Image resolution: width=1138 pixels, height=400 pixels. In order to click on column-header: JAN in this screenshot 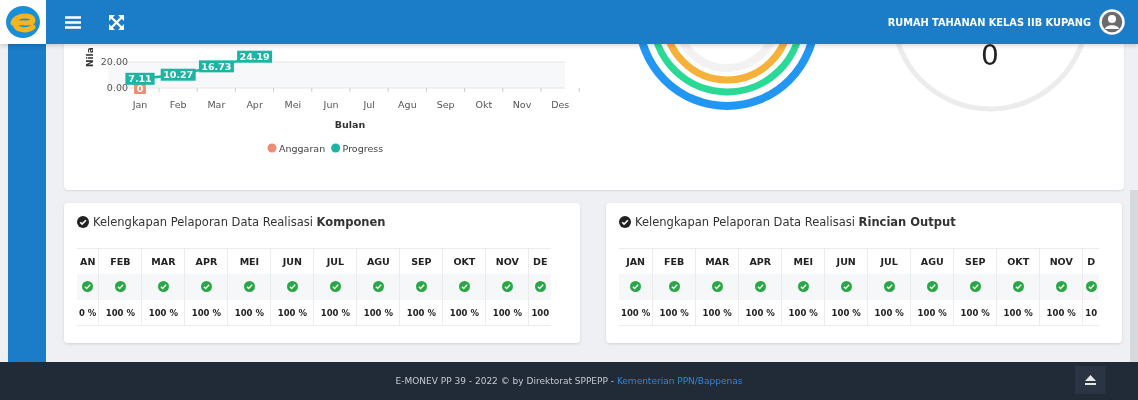, I will do `click(636, 261)`.